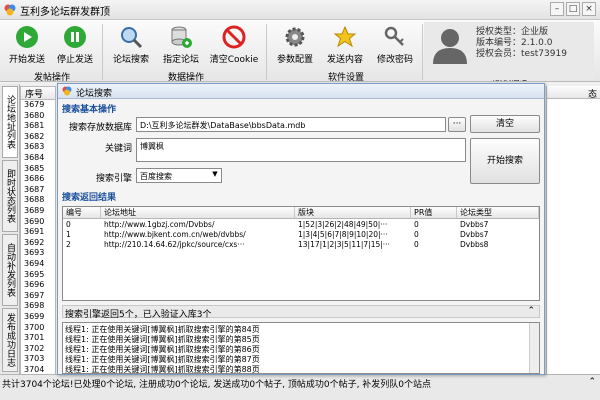 The image size is (600, 400). I want to click on col-header-url: 论坛地址, so click(198, 213).